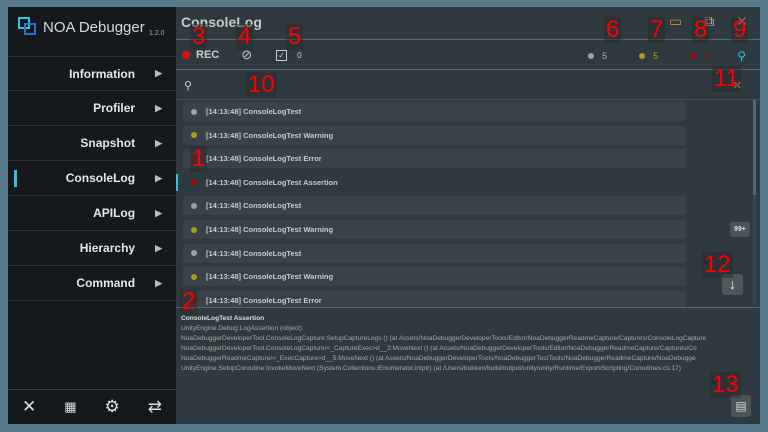 Image resolution: width=768 pixels, height=432 pixels. What do you see at coordinates (657, 29) in the screenshot?
I see `annotation-label: 7` at bounding box center [657, 29].